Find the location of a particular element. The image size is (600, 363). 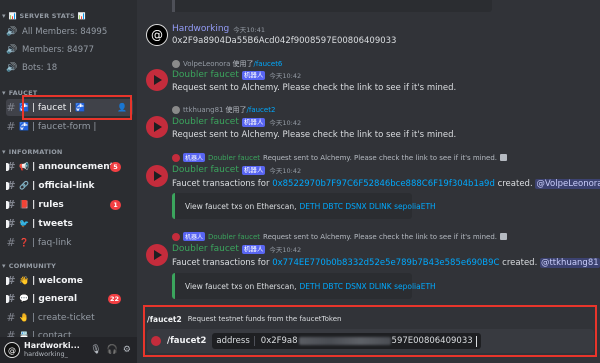

channel-rules: # 📕 | rules 1 is located at coordinates (69, 204).